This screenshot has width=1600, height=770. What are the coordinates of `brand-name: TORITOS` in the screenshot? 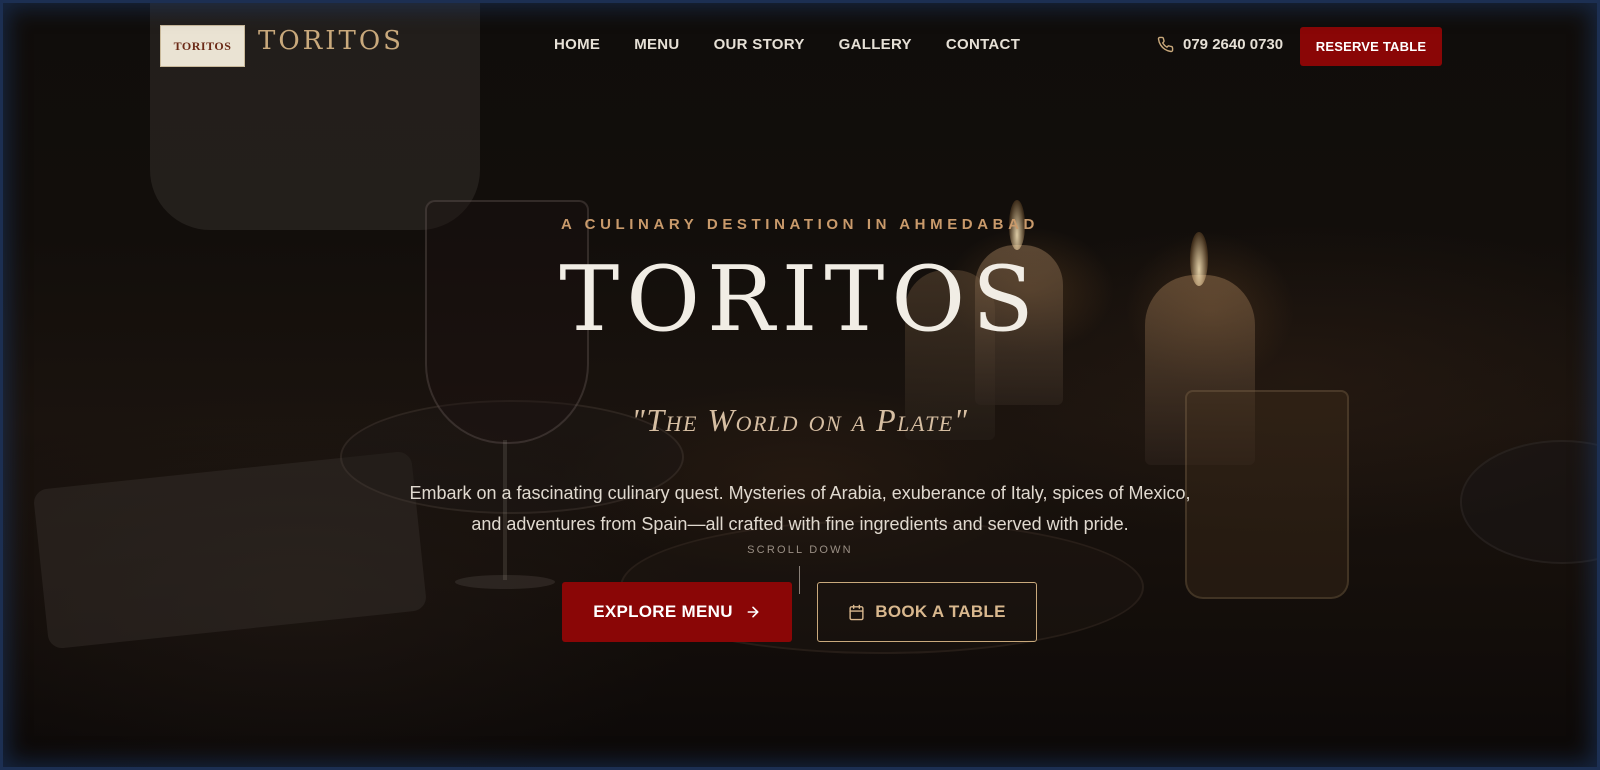 It's located at (331, 41).